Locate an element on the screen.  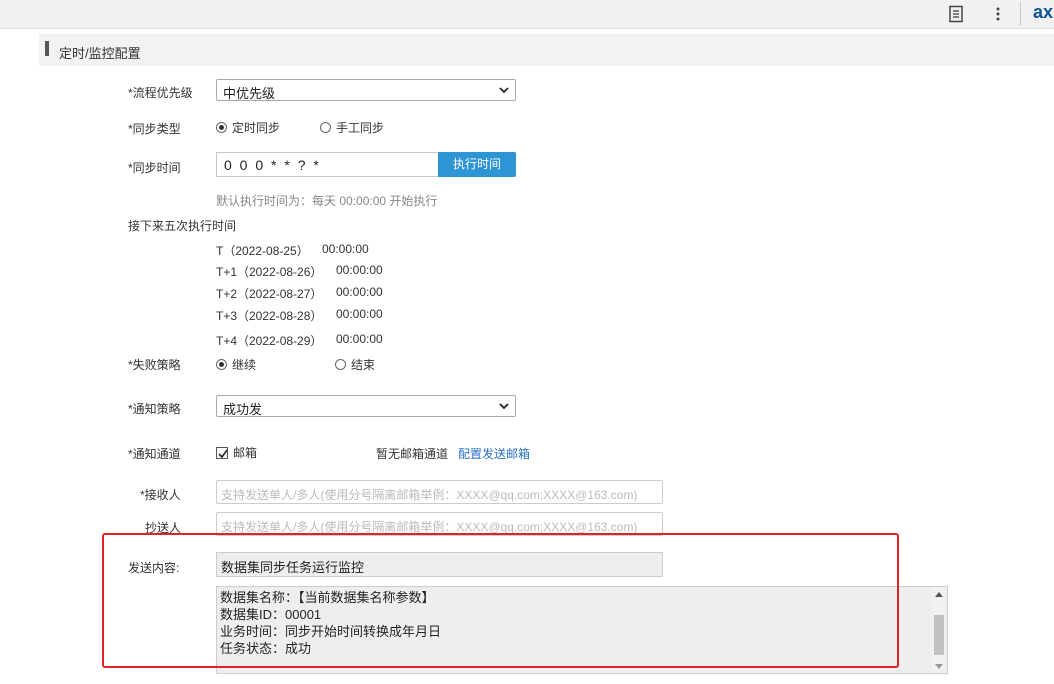
radio-label: 手工同步 is located at coordinates (360, 128).